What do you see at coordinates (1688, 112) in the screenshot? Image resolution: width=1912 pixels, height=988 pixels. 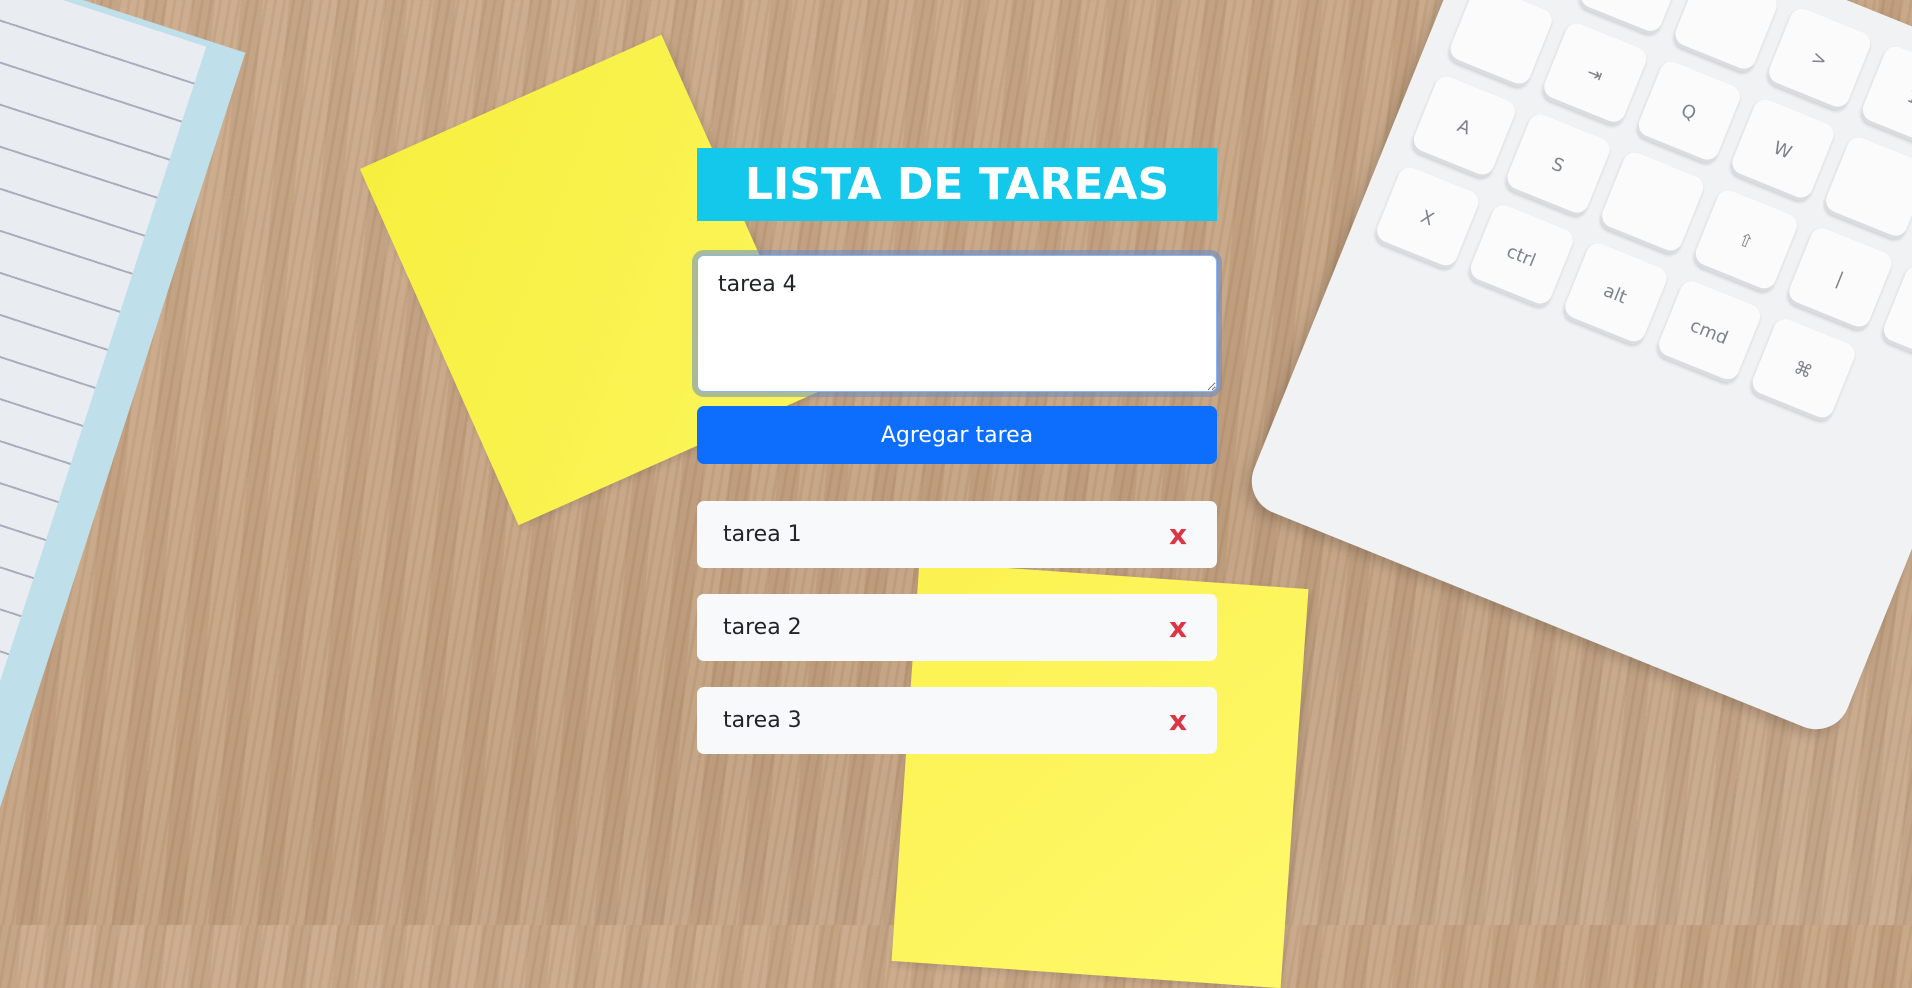 I see `keyboard-key: Q` at bounding box center [1688, 112].